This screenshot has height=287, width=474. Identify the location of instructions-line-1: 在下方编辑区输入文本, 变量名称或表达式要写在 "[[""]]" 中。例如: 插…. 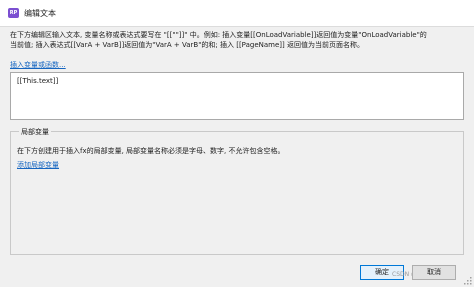
(218, 35).